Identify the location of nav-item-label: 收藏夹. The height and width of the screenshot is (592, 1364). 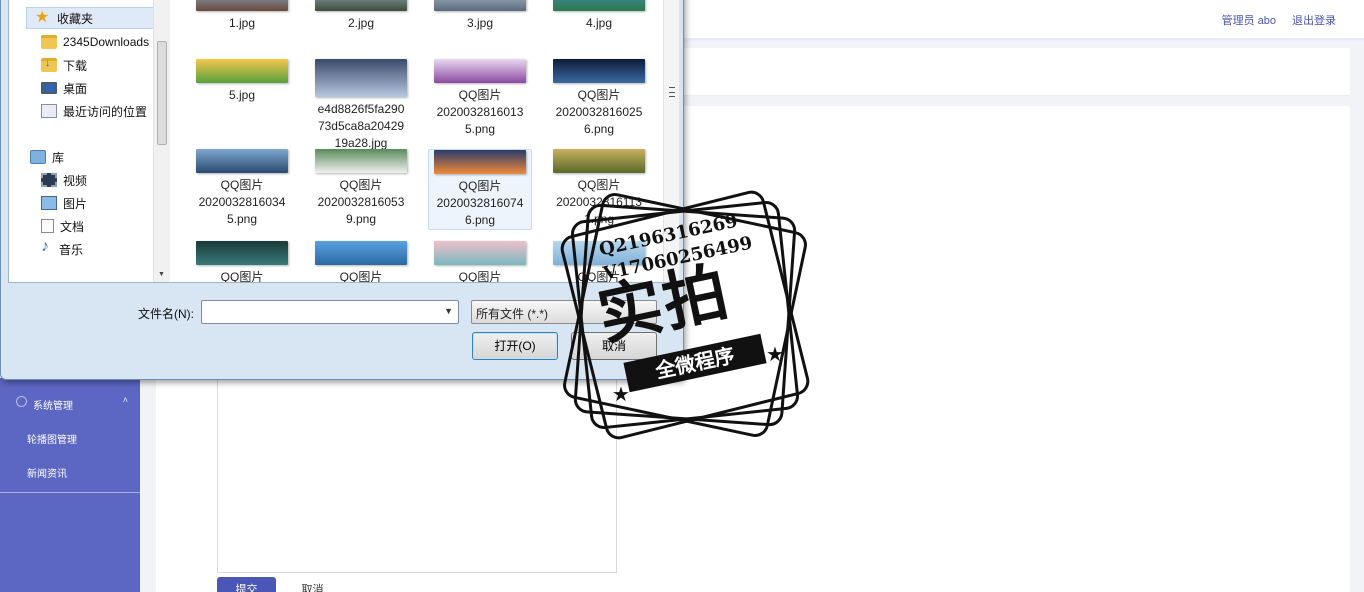
(75, 18).